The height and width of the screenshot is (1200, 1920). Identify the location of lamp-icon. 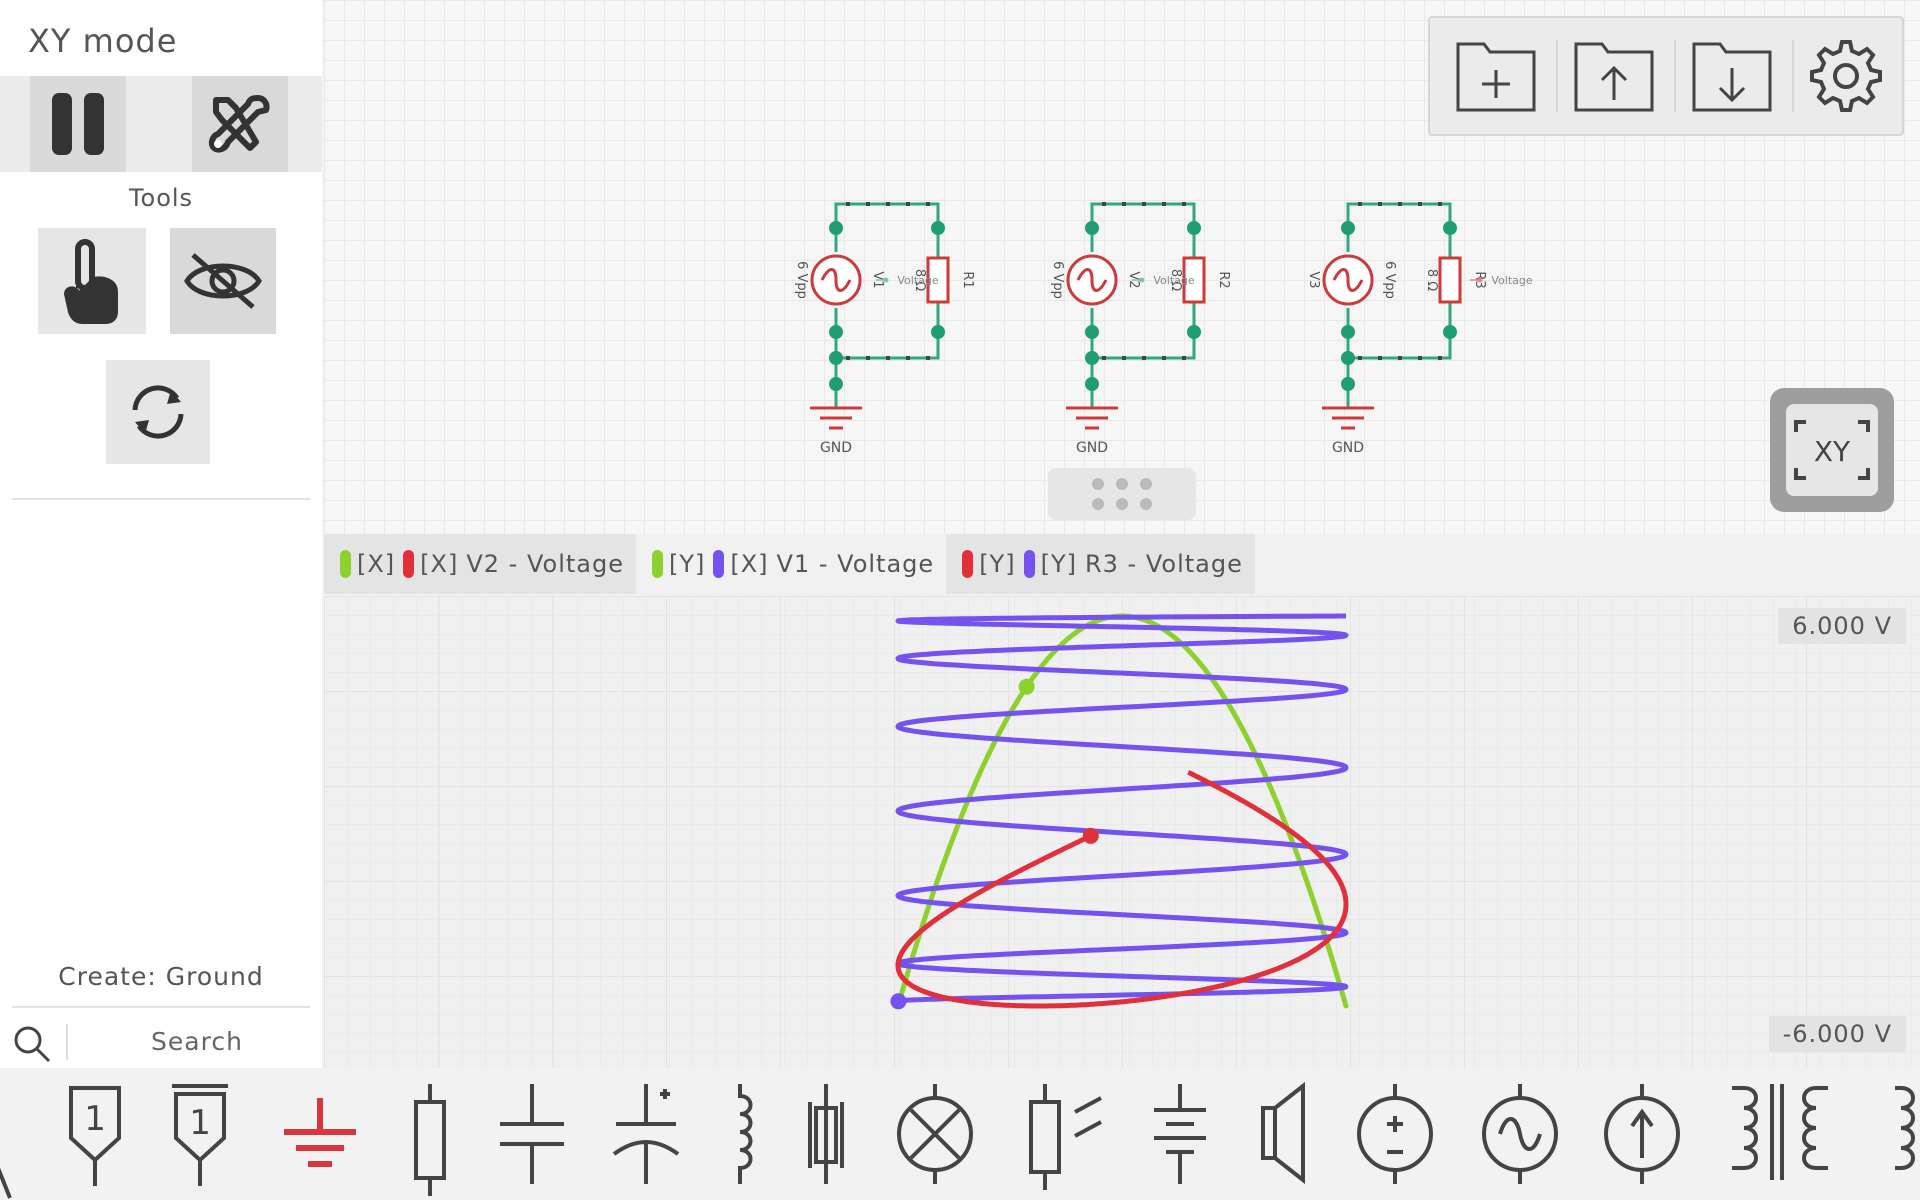
(935, 1134).